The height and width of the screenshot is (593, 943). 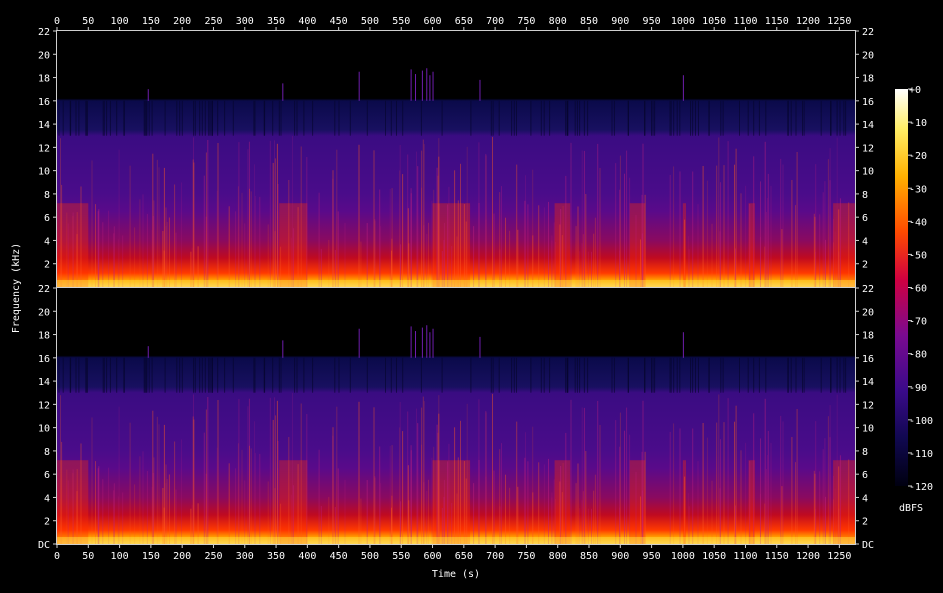 I want to click on colorbar-tick-label: -10, so click(x=918, y=123).